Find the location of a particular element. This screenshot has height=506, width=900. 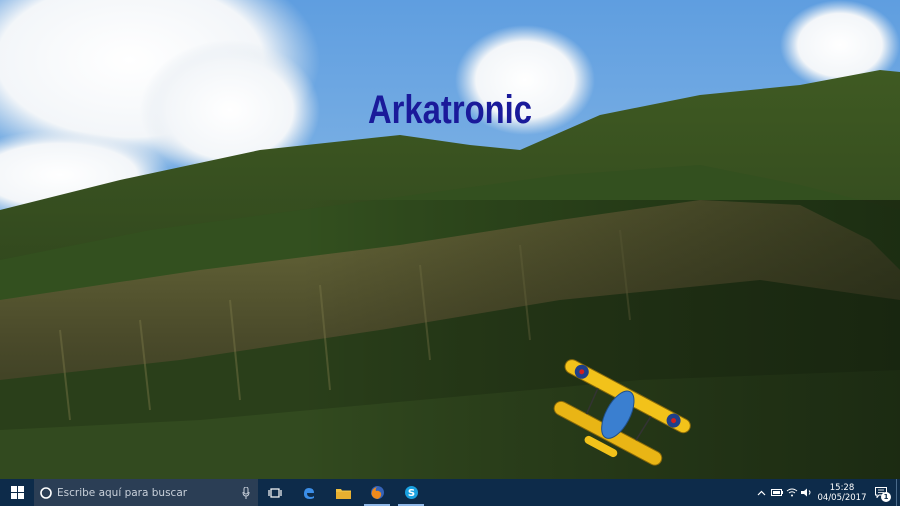

wifi-icon is located at coordinates (791, 492).